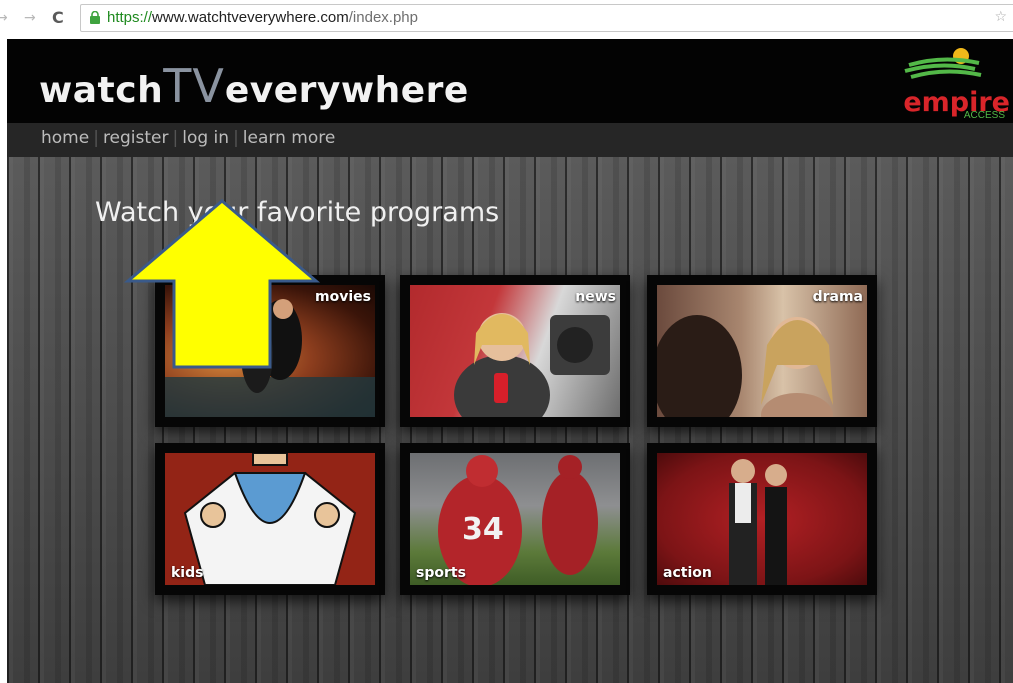 This screenshot has width=1013, height=683. What do you see at coordinates (205, 138) in the screenshot?
I see `nav-log-in: log in` at bounding box center [205, 138].